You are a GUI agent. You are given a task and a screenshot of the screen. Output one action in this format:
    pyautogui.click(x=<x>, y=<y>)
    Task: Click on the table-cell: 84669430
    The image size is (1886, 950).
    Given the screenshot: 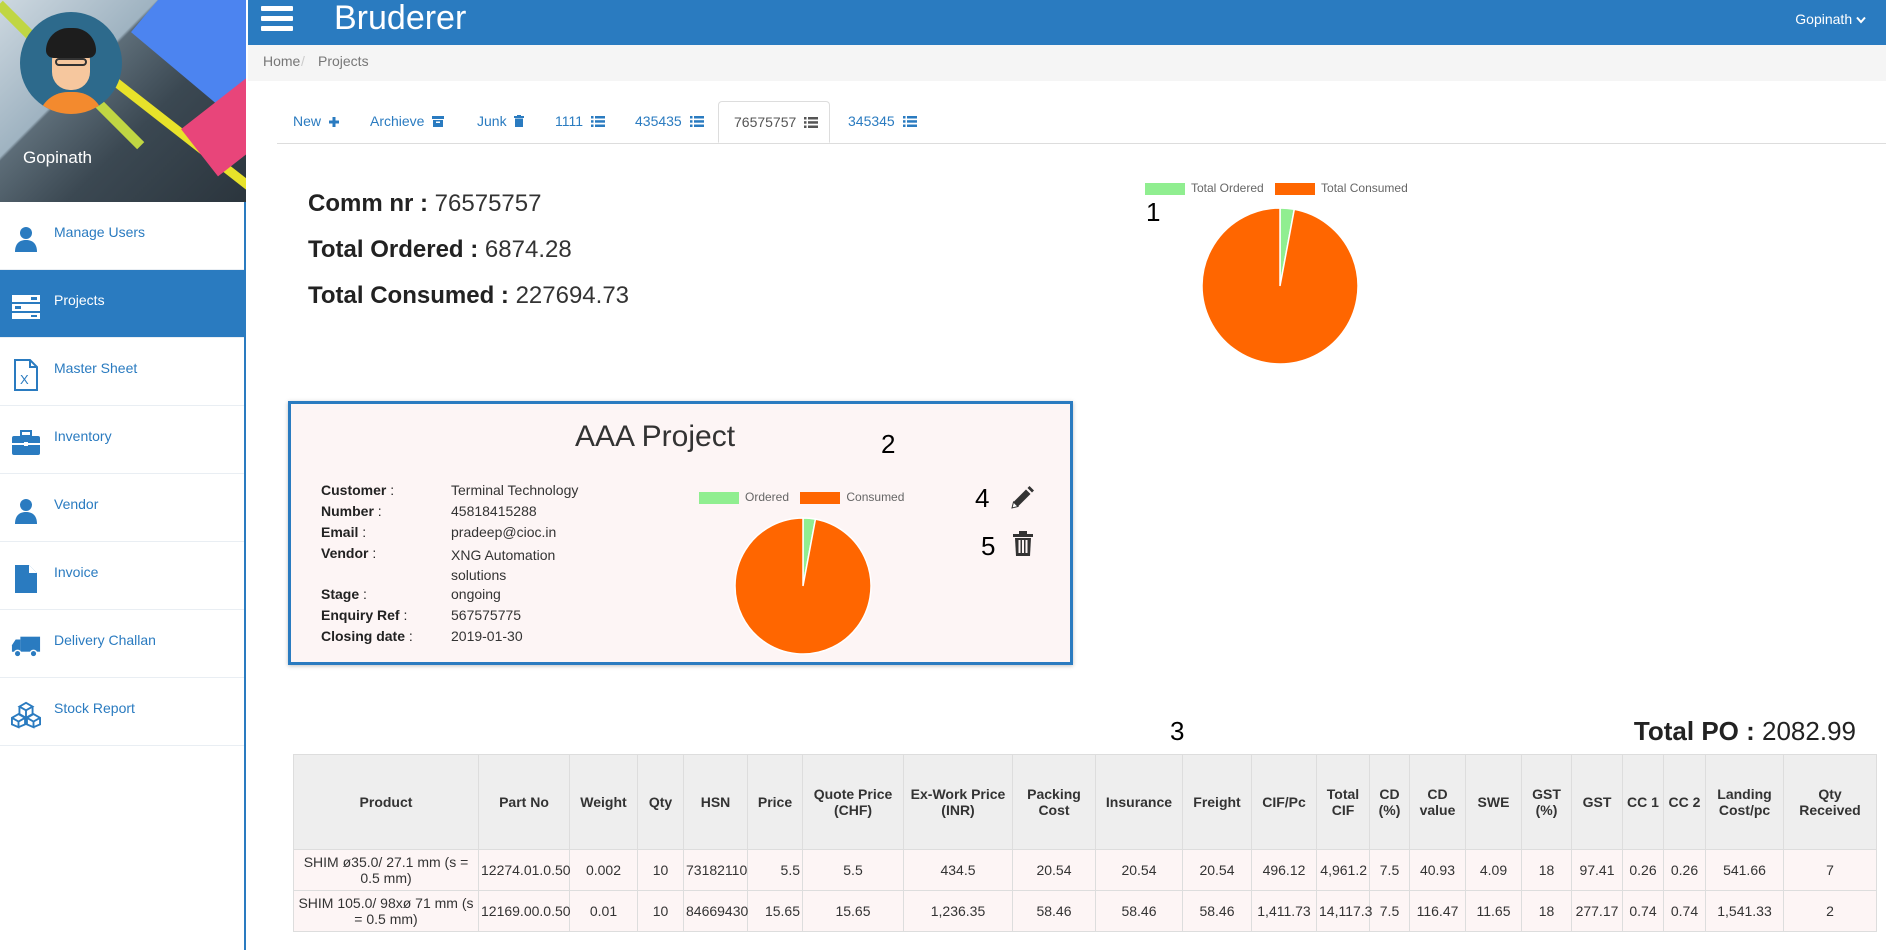 What is the action you would take?
    pyautogui.click(x=715, y=911)
    